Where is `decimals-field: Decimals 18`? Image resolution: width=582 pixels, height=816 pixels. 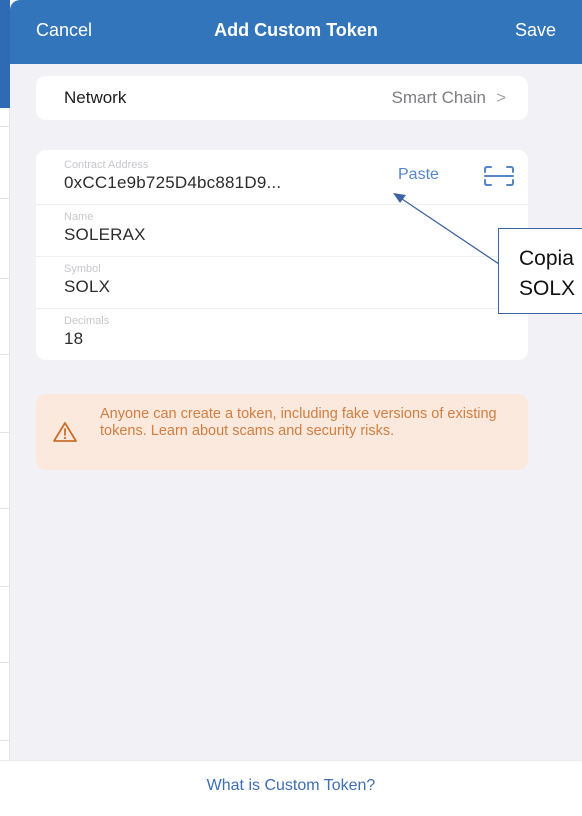 decimals-field: Decimals 18 is located at coordinates (284, 332).